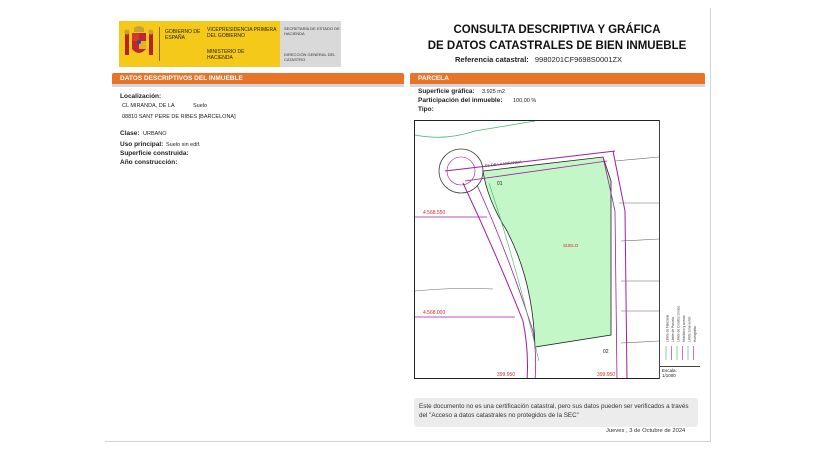 The width and height of the screenshot is (816, 459). What do you see at coordinates (183, 35) in the screenshot?
I see `gobierno-label: GOBIERNO DE ESPAÑA` at bounding box center [183, 35].